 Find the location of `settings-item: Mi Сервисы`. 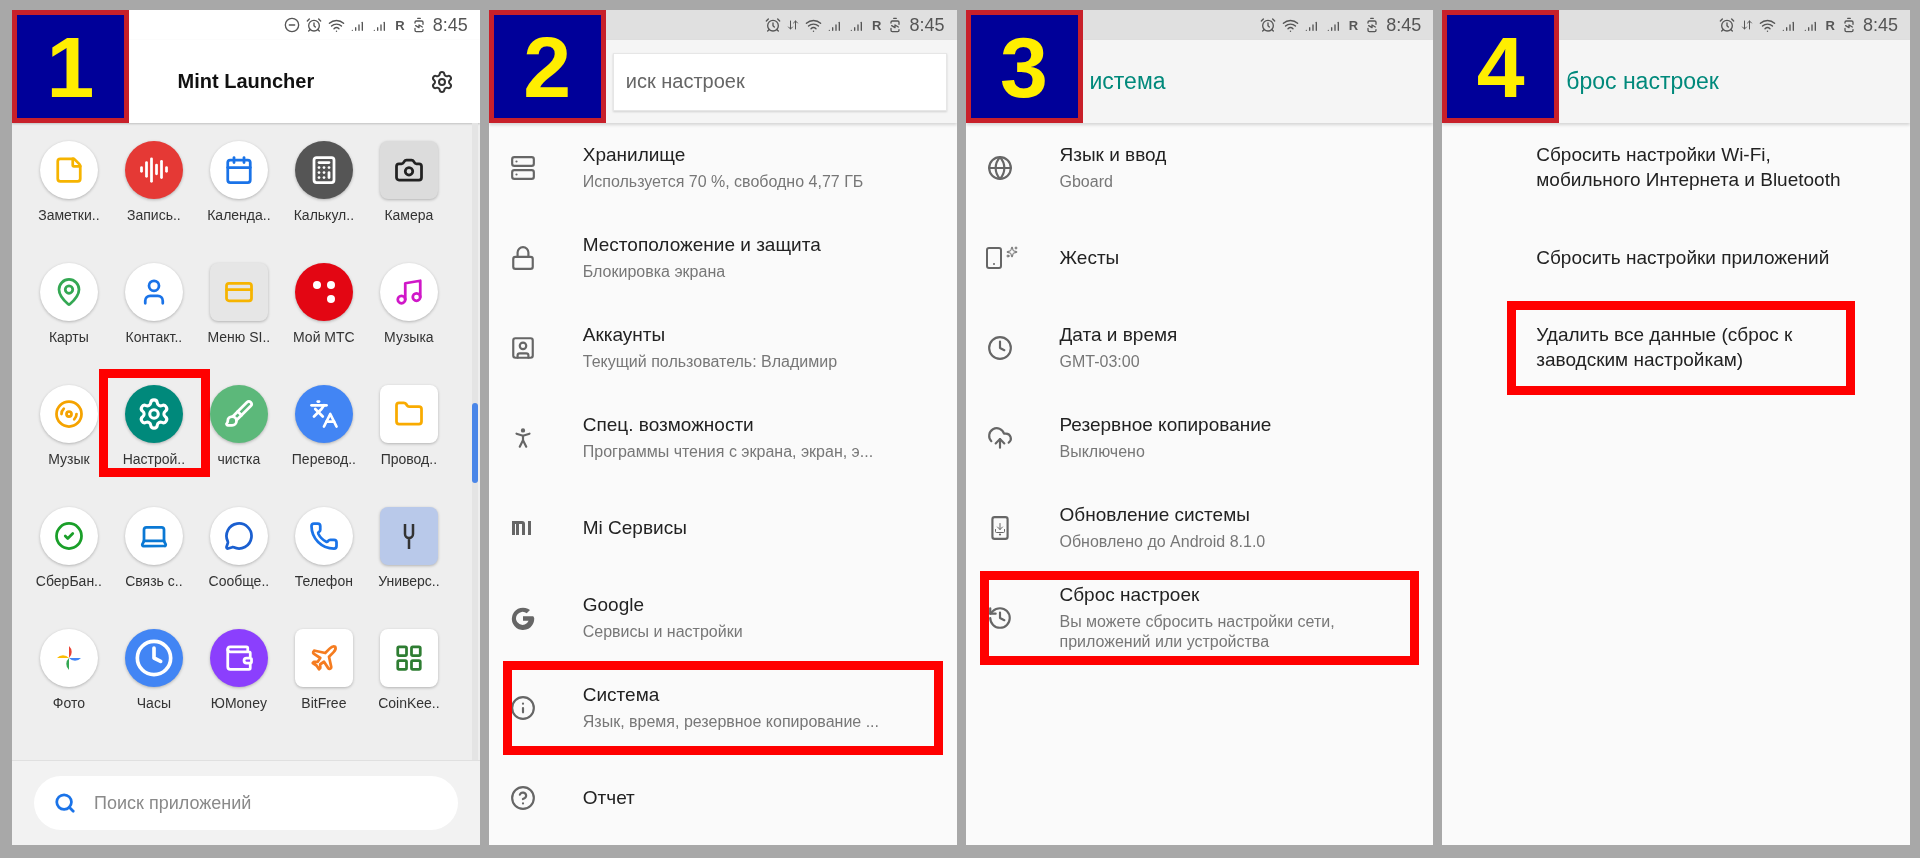

settings-item: Mi Сервисы is located at coordinates (722, 528).